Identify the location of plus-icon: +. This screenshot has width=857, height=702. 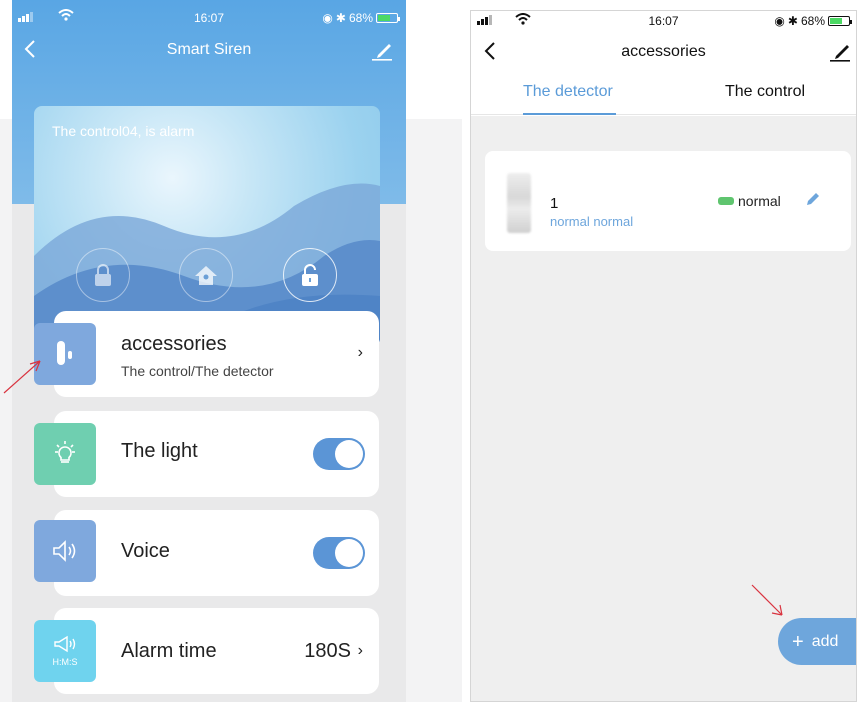
(798, 641).